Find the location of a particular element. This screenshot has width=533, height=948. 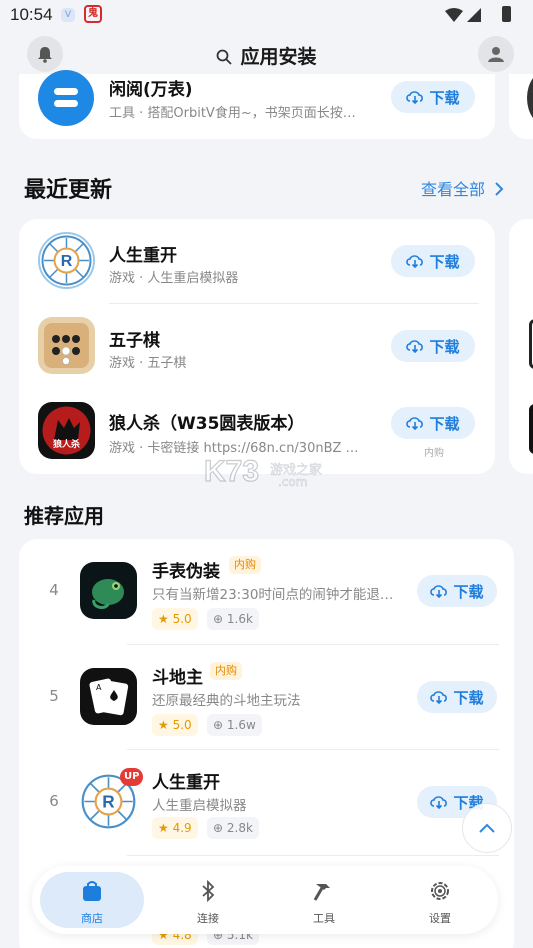

see-all-link: 查看全部 is located at coordinates (462, 188).